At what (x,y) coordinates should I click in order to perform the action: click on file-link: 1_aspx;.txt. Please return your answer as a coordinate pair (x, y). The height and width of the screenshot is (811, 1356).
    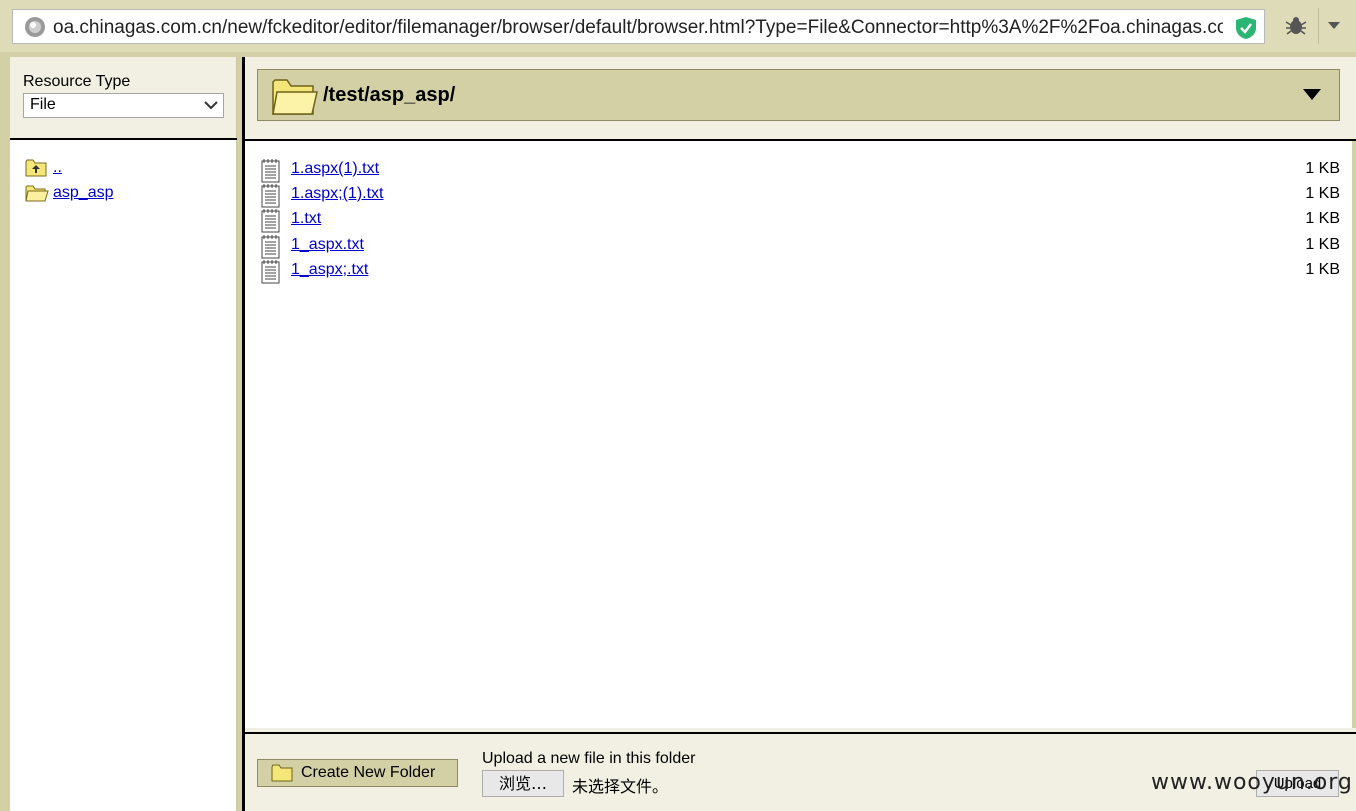
    Looking at the image, I should click on (329, 270).